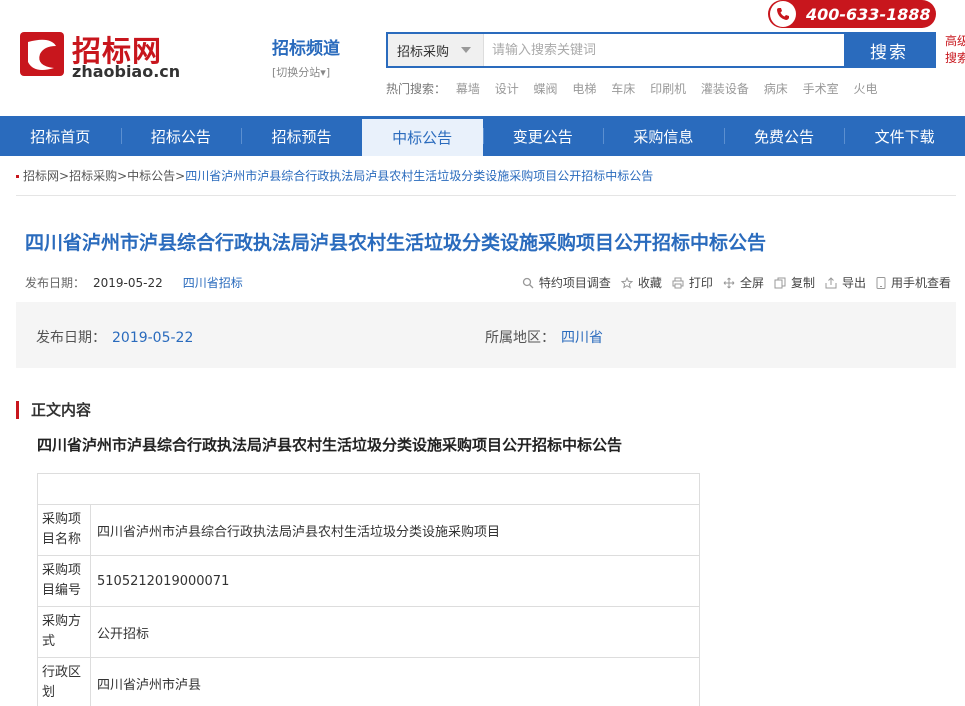 This screenshot has width=965, height=706. What do you see at coordinates (831, 282) in the screenshot?
I see `export-icon` at bounding box center [831, 282].